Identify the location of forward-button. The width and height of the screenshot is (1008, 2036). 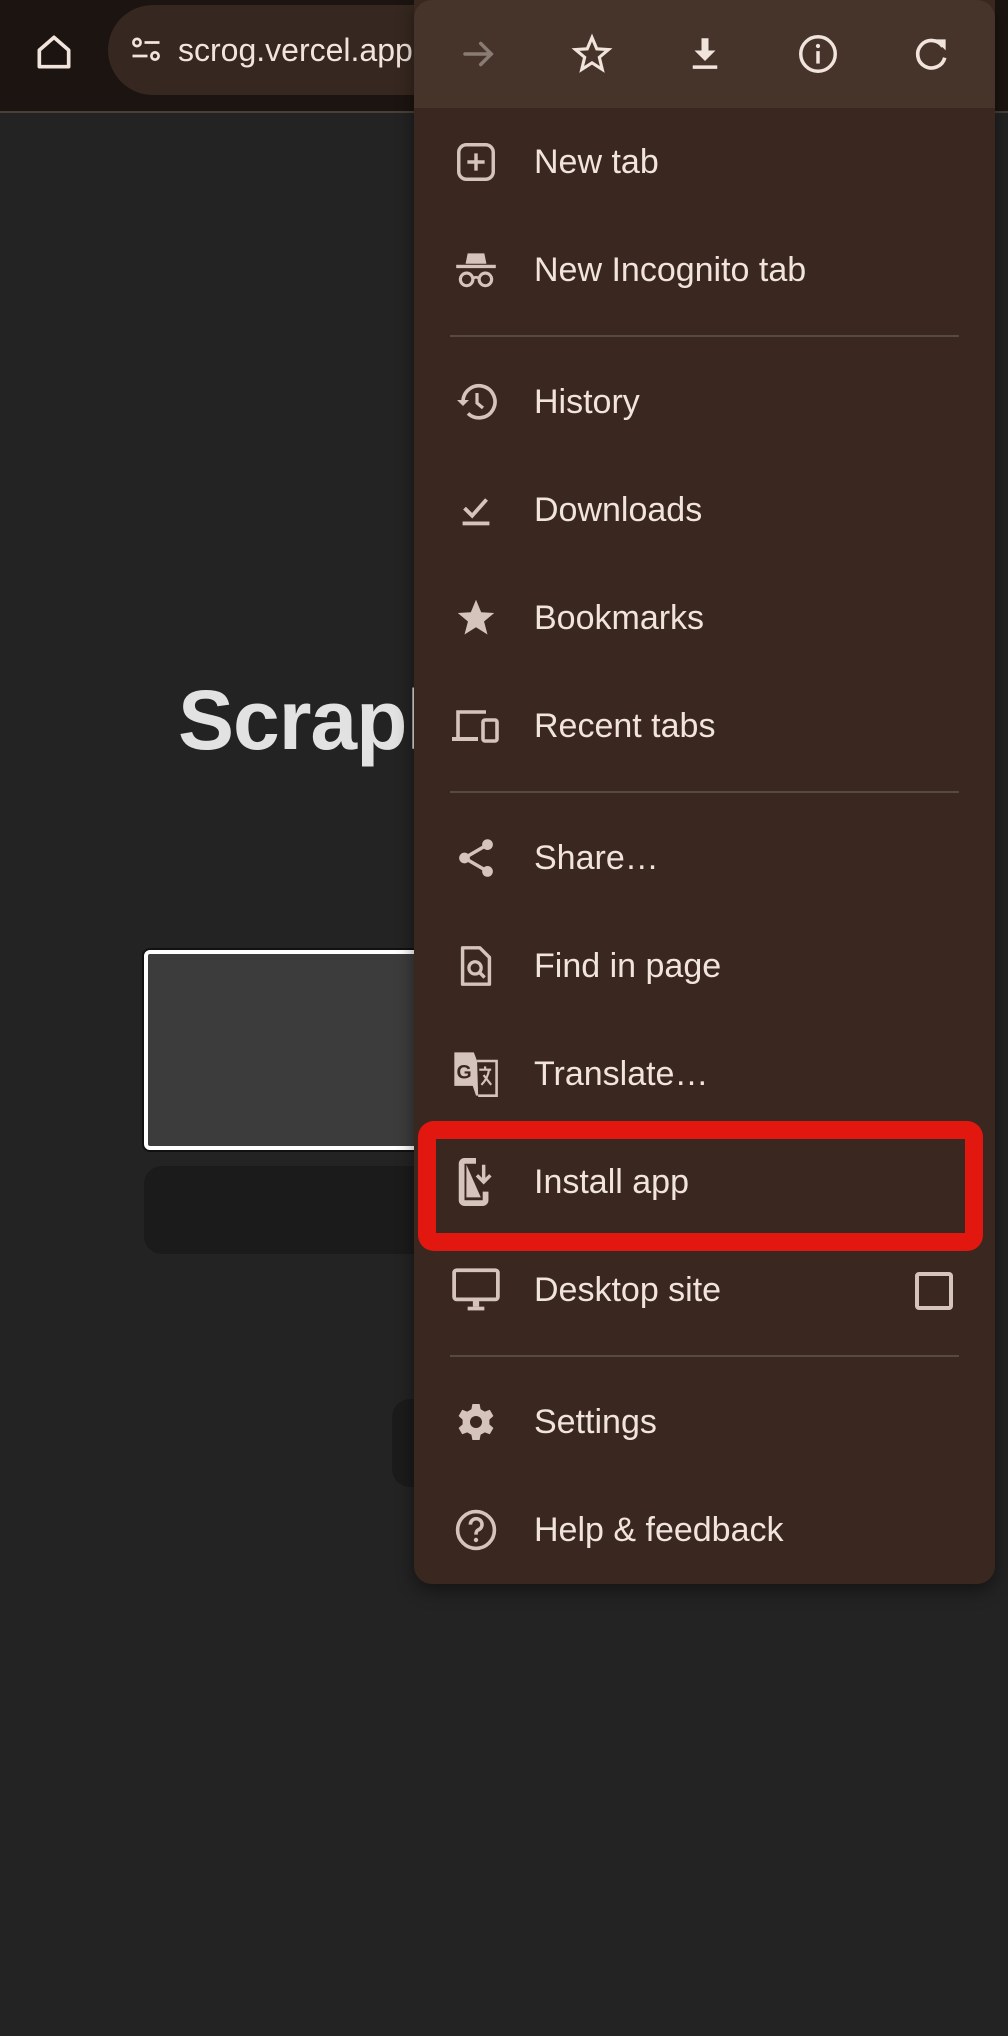
(479, 54).